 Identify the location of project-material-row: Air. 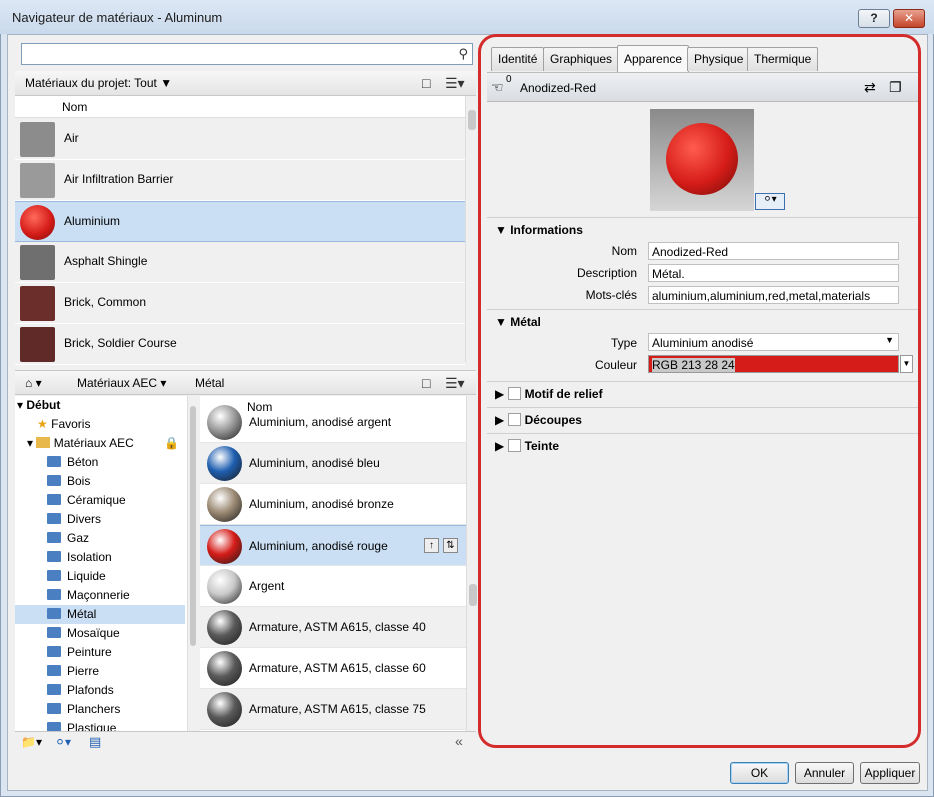
(240, 139).